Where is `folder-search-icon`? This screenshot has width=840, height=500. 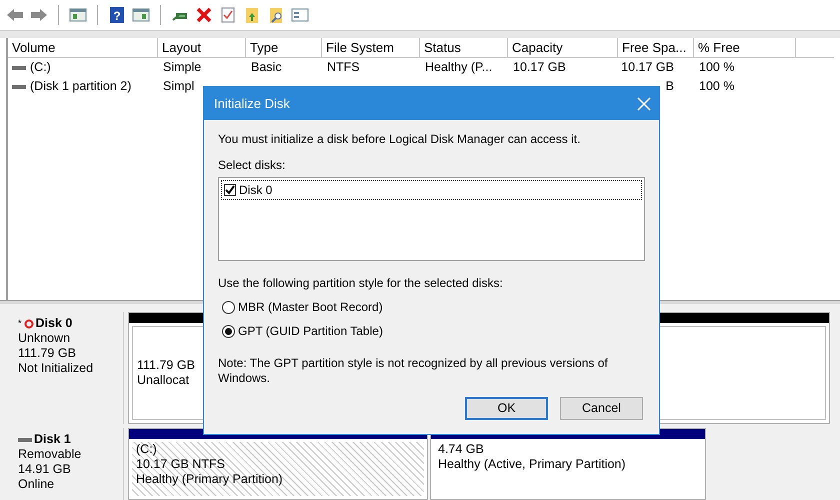 folder-search-icon is located at coordinates (276, 15).